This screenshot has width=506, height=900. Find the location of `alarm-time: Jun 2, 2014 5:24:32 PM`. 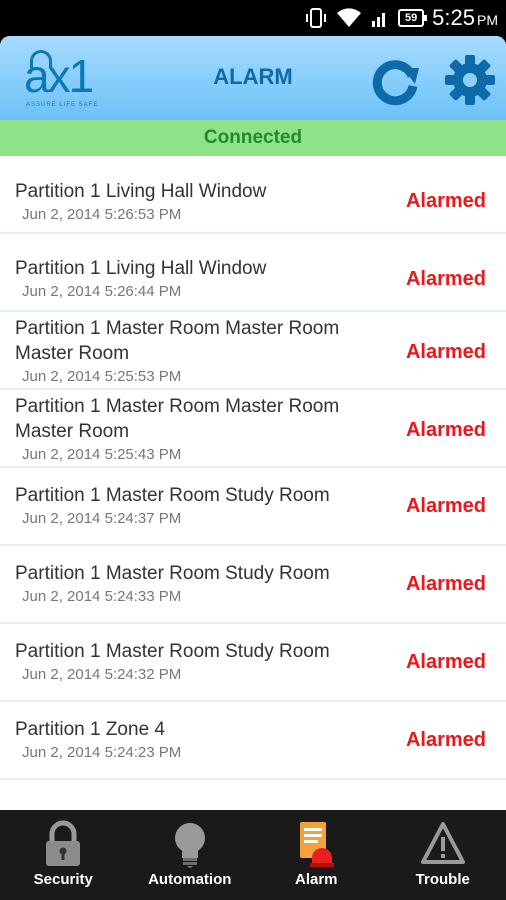

alarm-time: Jun 2, 2014 5:24:32 PM is located at coordinates (102, 674).